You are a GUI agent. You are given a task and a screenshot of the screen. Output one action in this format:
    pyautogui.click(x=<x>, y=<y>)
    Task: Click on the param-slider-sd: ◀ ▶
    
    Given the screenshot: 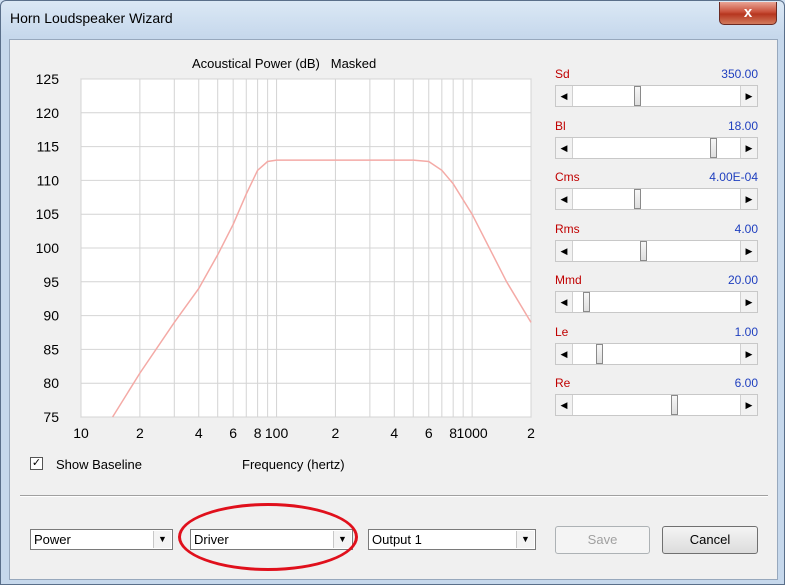 What is the action you would take?
    pyautogui.click(x=656, y=96)
    